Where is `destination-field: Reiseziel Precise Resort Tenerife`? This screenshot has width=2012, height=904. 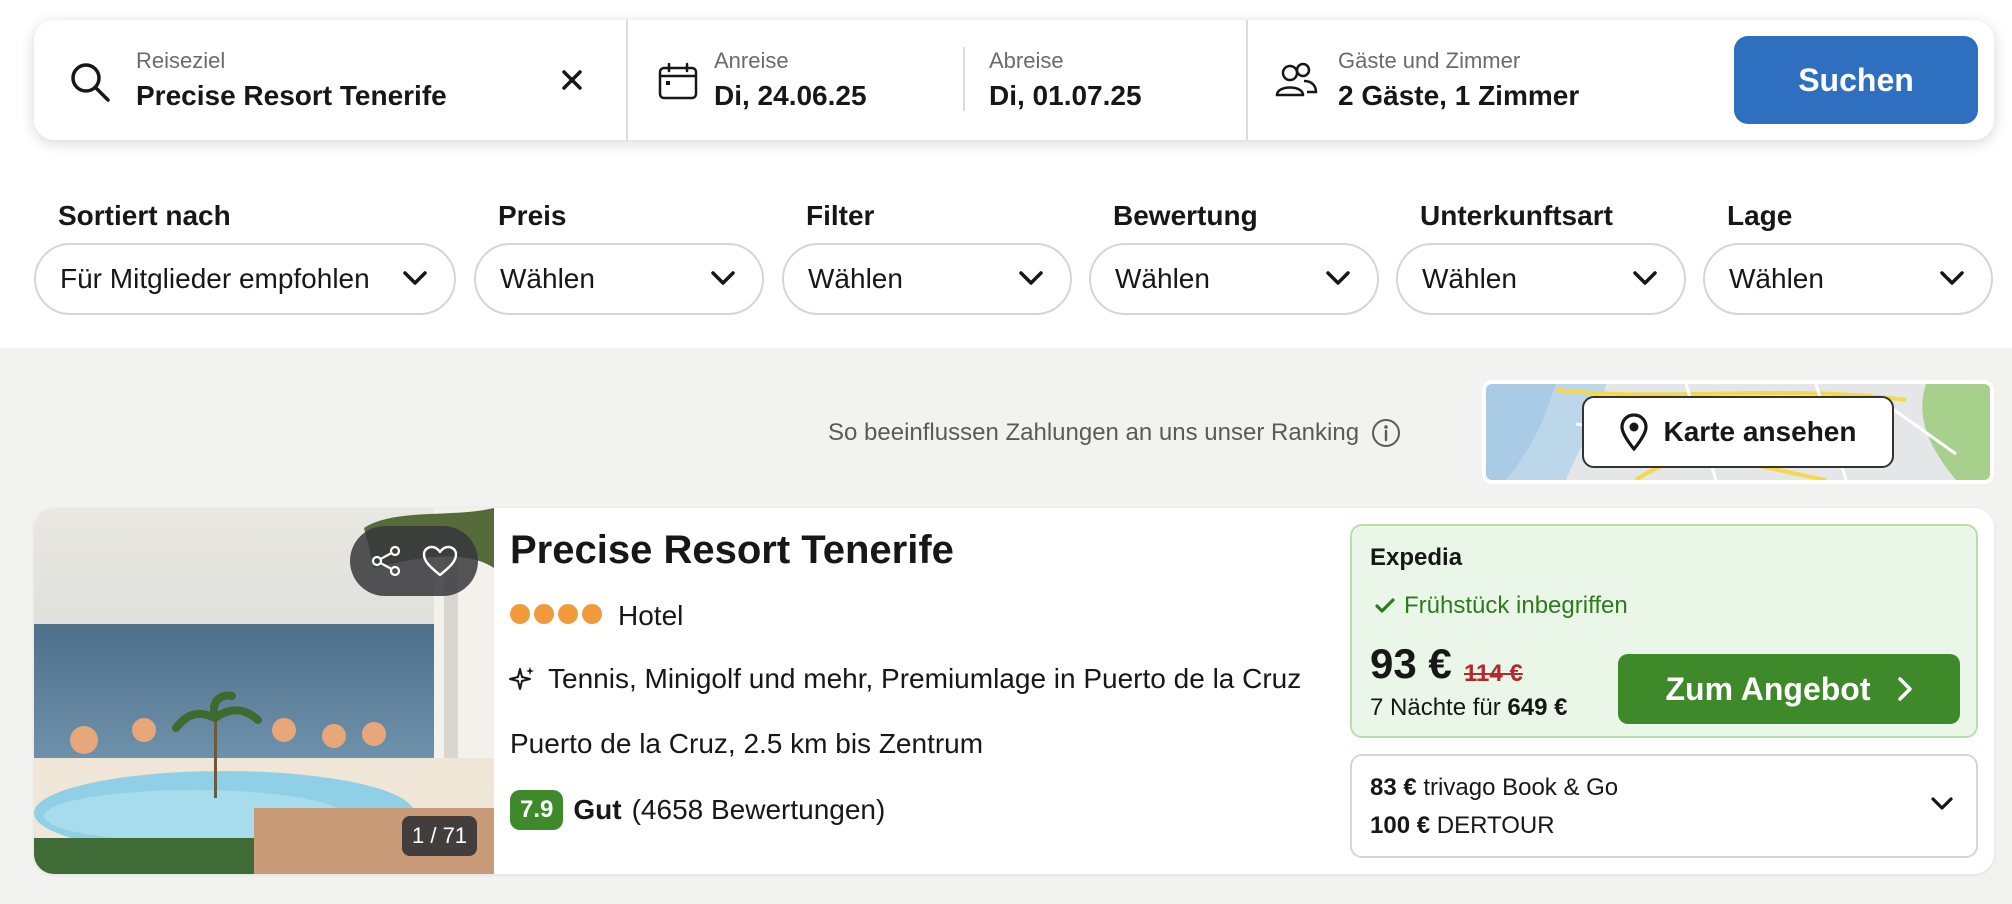 destination-field: Reiseziel Precise Resort Tenerife is located at coordinates (330, 80).